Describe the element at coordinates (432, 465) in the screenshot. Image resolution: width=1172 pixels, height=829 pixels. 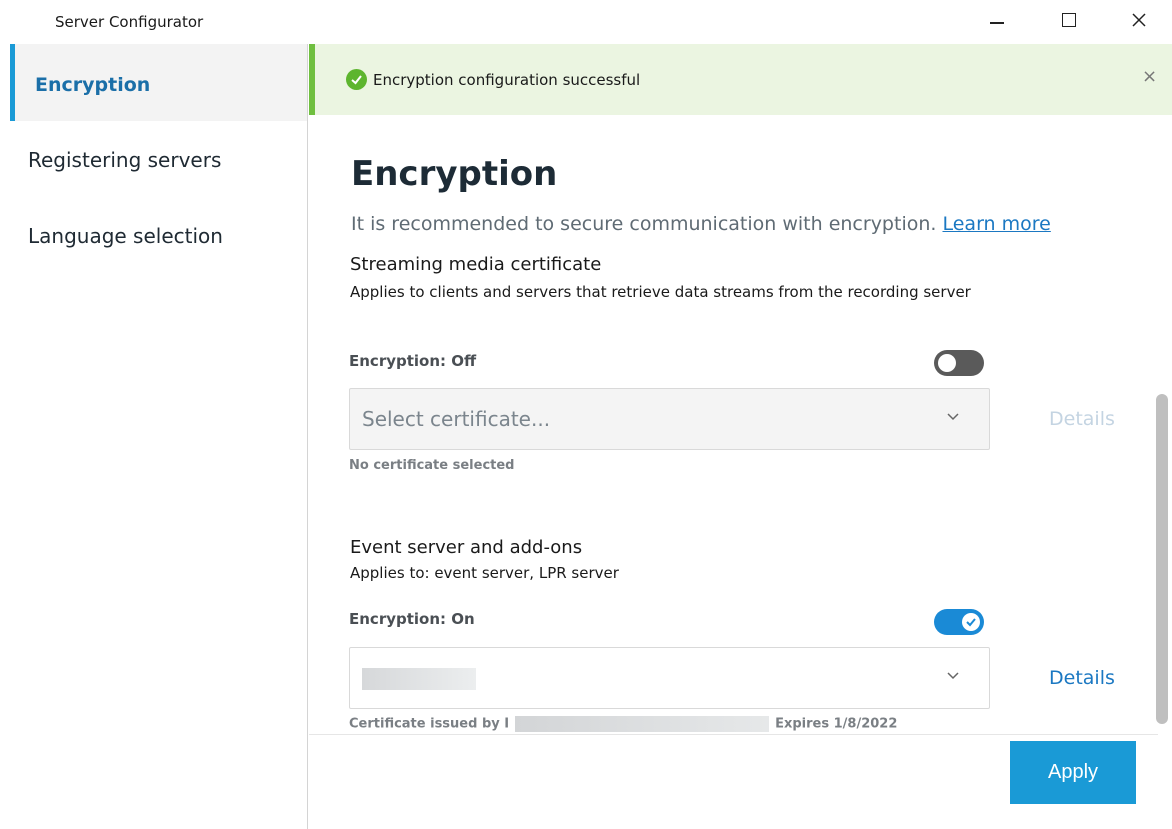
I see `streaming-certificate-hint: No certificate selected` at that location.